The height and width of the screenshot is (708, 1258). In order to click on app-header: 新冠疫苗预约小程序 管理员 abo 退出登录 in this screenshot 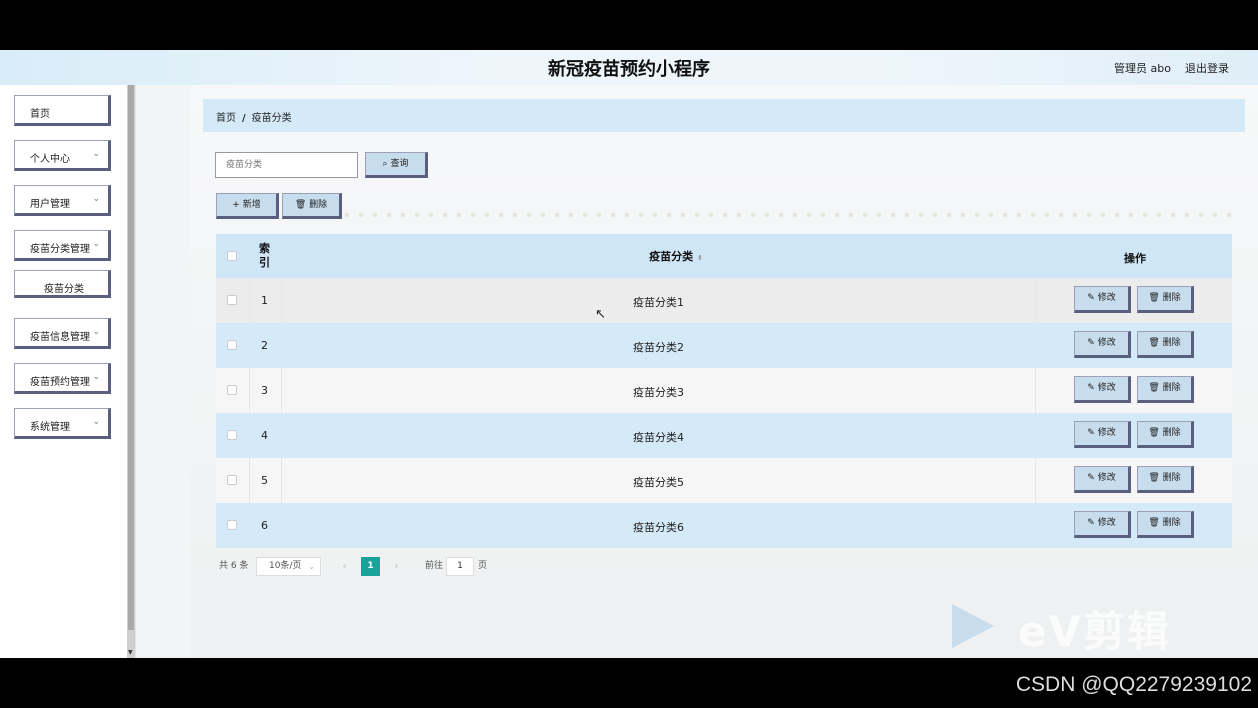, I will do `click(629, 67)`.